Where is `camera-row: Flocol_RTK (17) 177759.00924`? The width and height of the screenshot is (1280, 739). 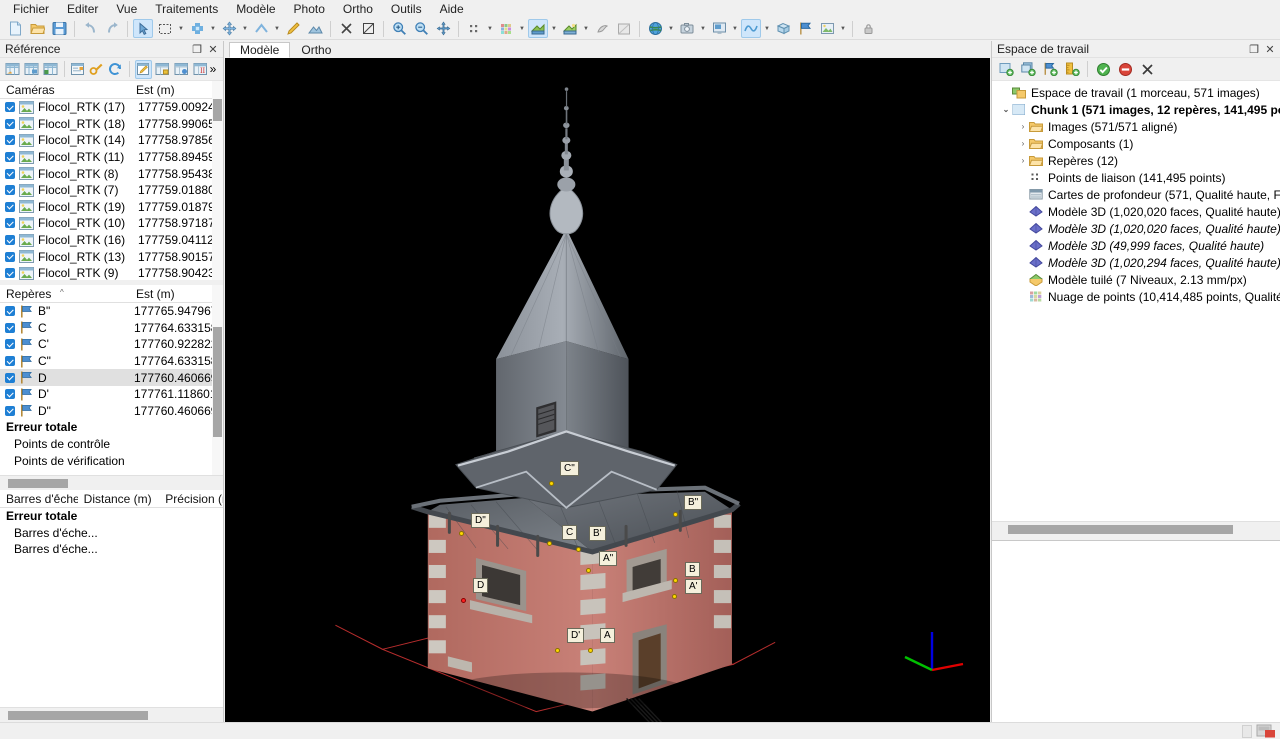 camera-row: Flocol_RTK (17) 177759.00924 is located at coordinates (111, 107).